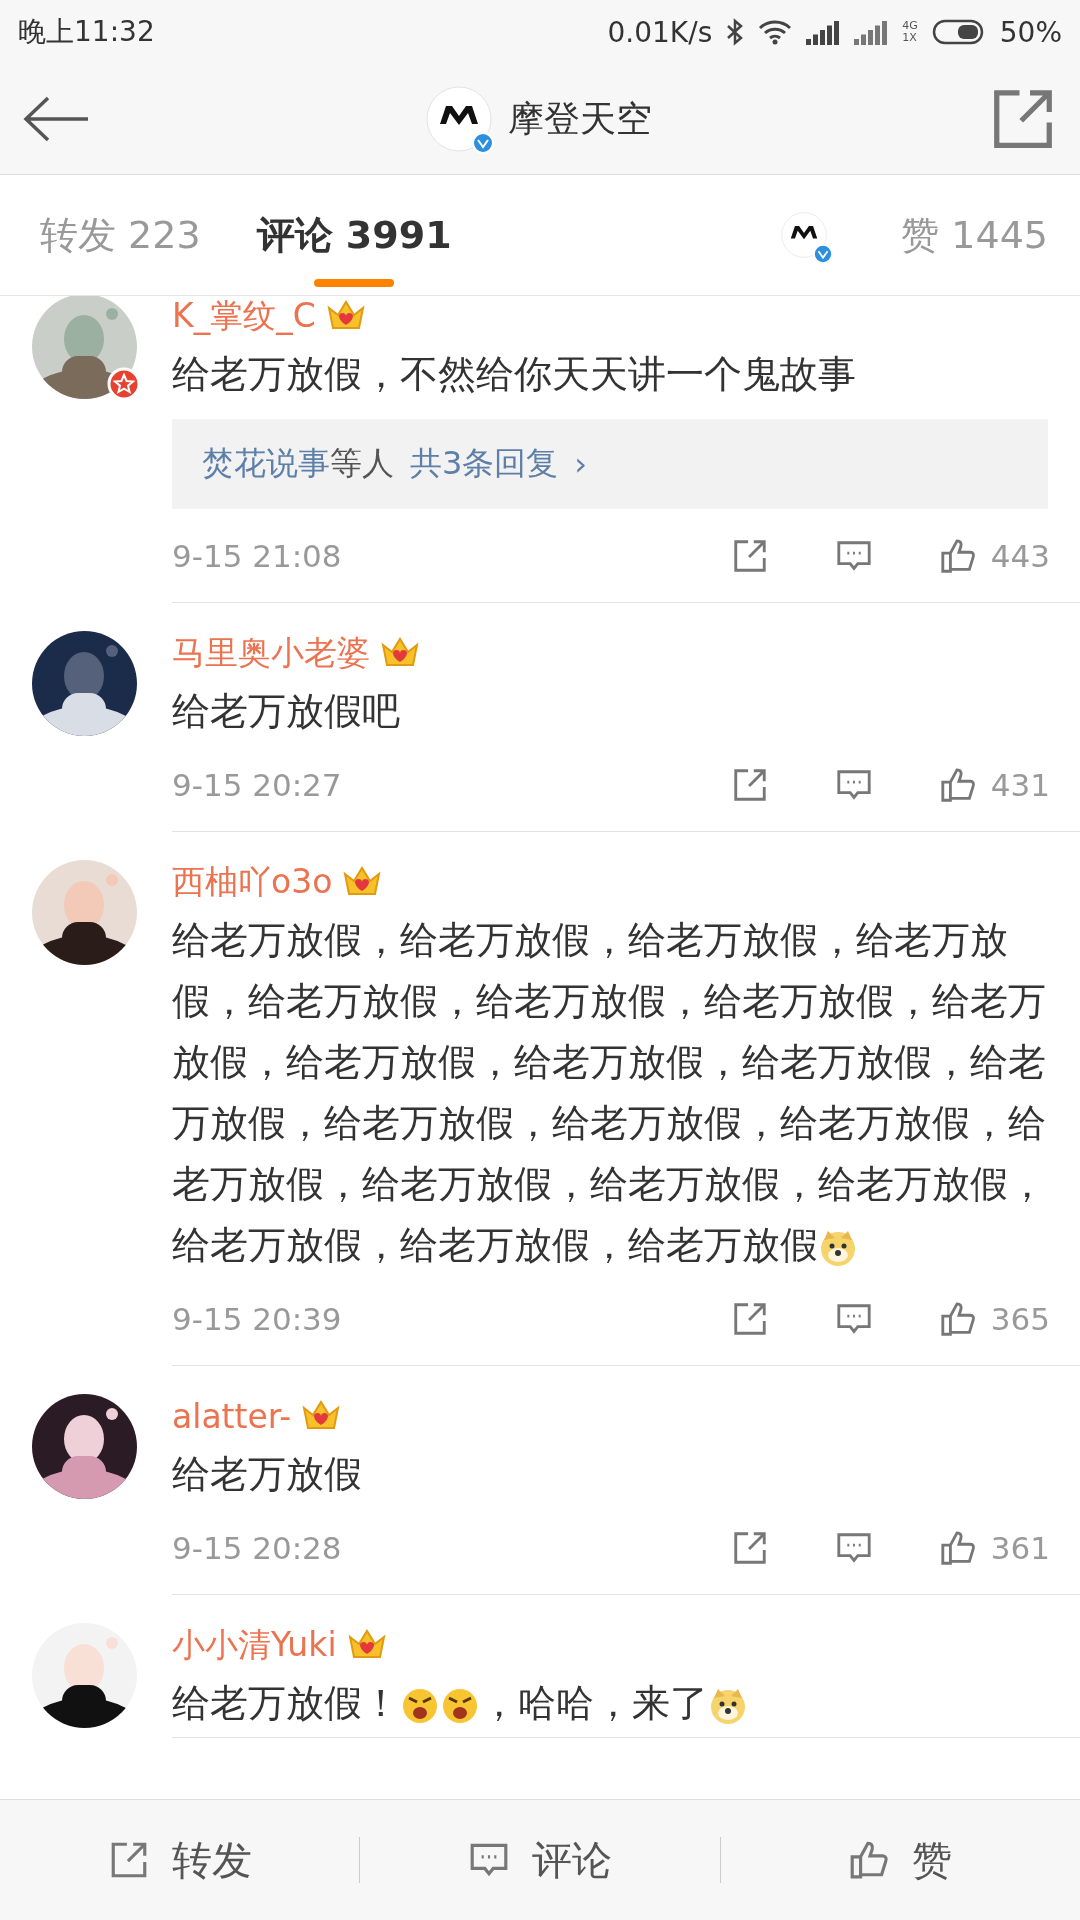 This screenshot has height=1920, width=1080. I want to click on like-button: 赞, so click(900, 1860).